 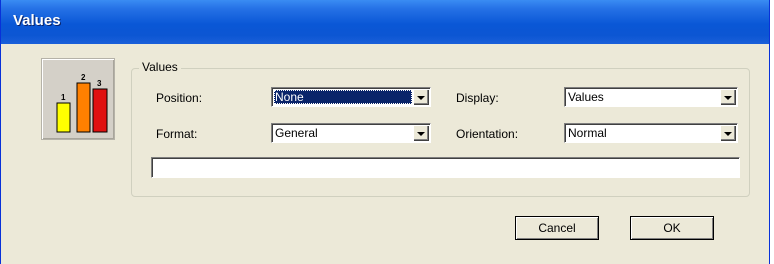 I want to click on display-dropdown-button, so click(x=728, y=97).